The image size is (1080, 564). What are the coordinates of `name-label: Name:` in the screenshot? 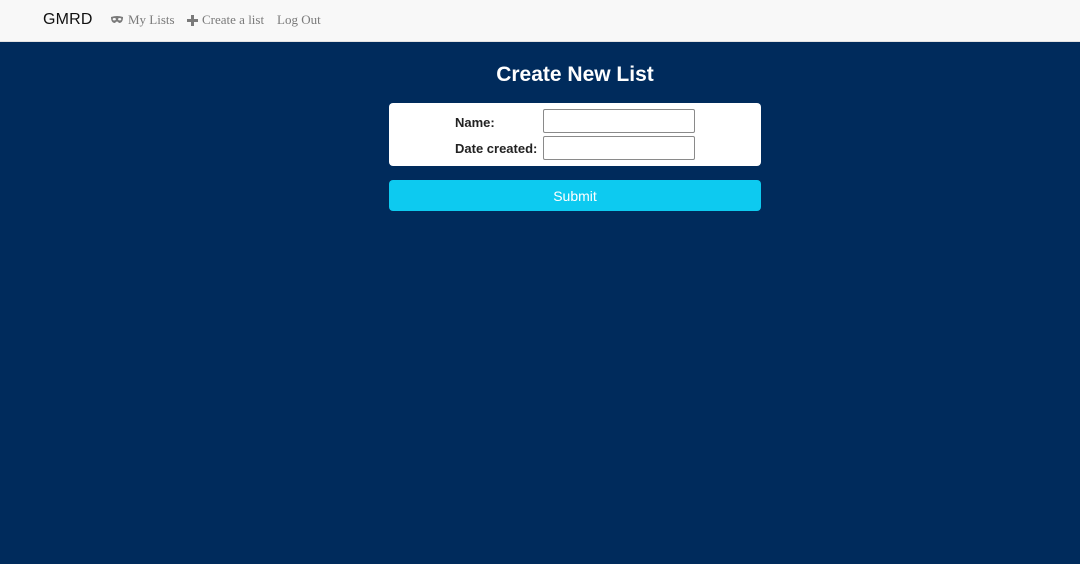 It's located at (475, 122).